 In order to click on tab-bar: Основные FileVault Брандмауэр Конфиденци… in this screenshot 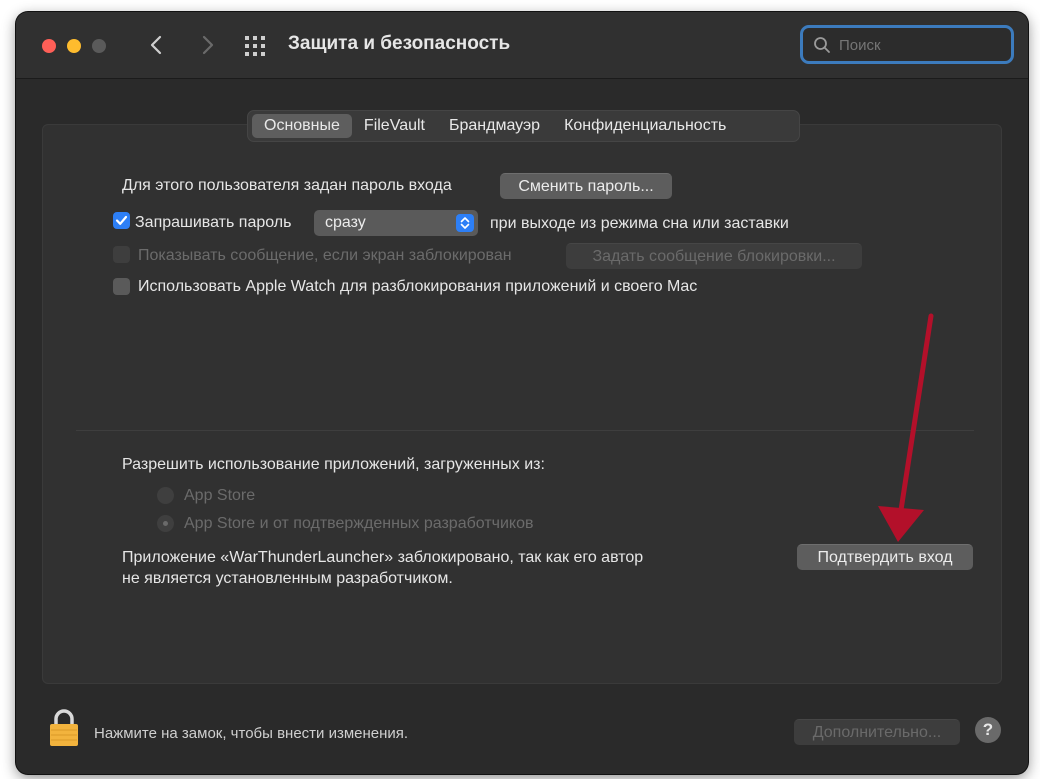, I will do `click(523, 126)`.